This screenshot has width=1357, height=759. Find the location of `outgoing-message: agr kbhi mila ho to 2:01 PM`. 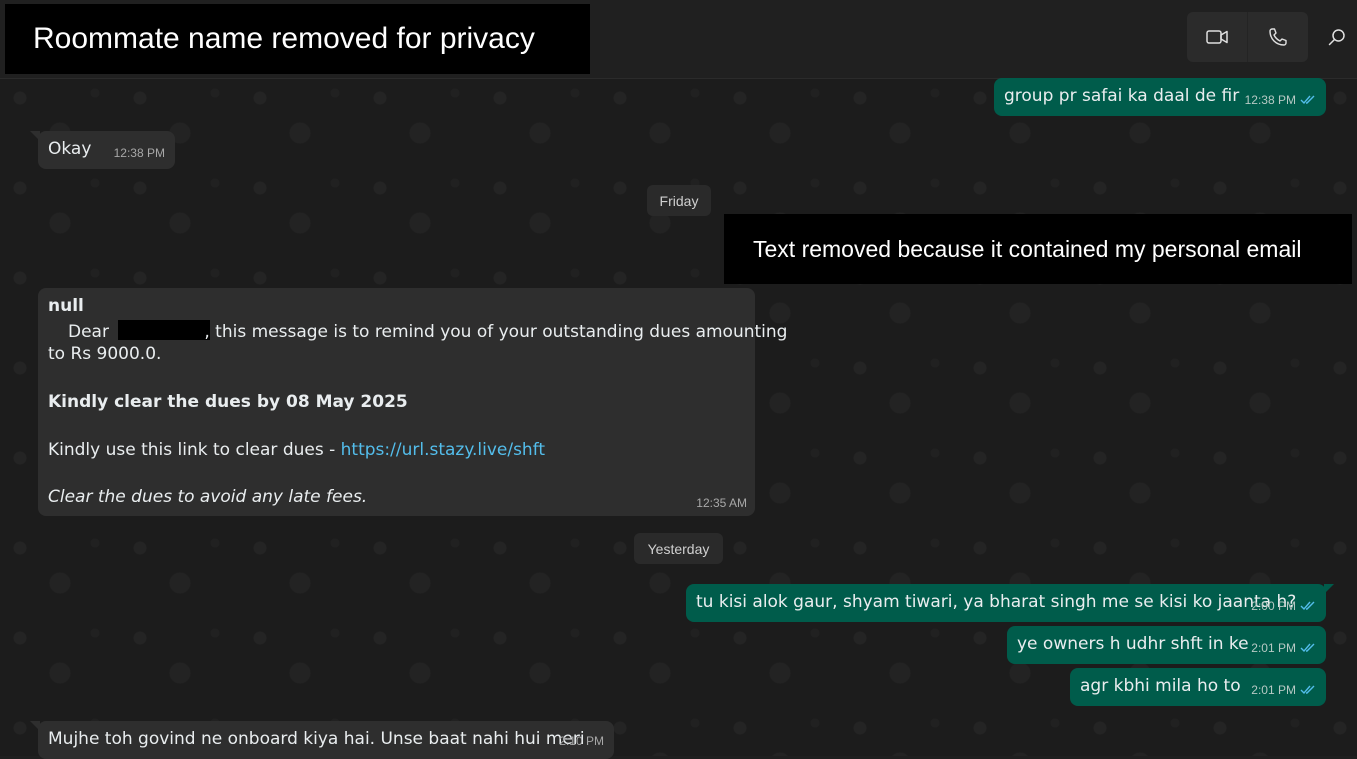

outgoing-message: agr kbhi mila ho to 2:01 PM is located at coordinates (1198, 687).